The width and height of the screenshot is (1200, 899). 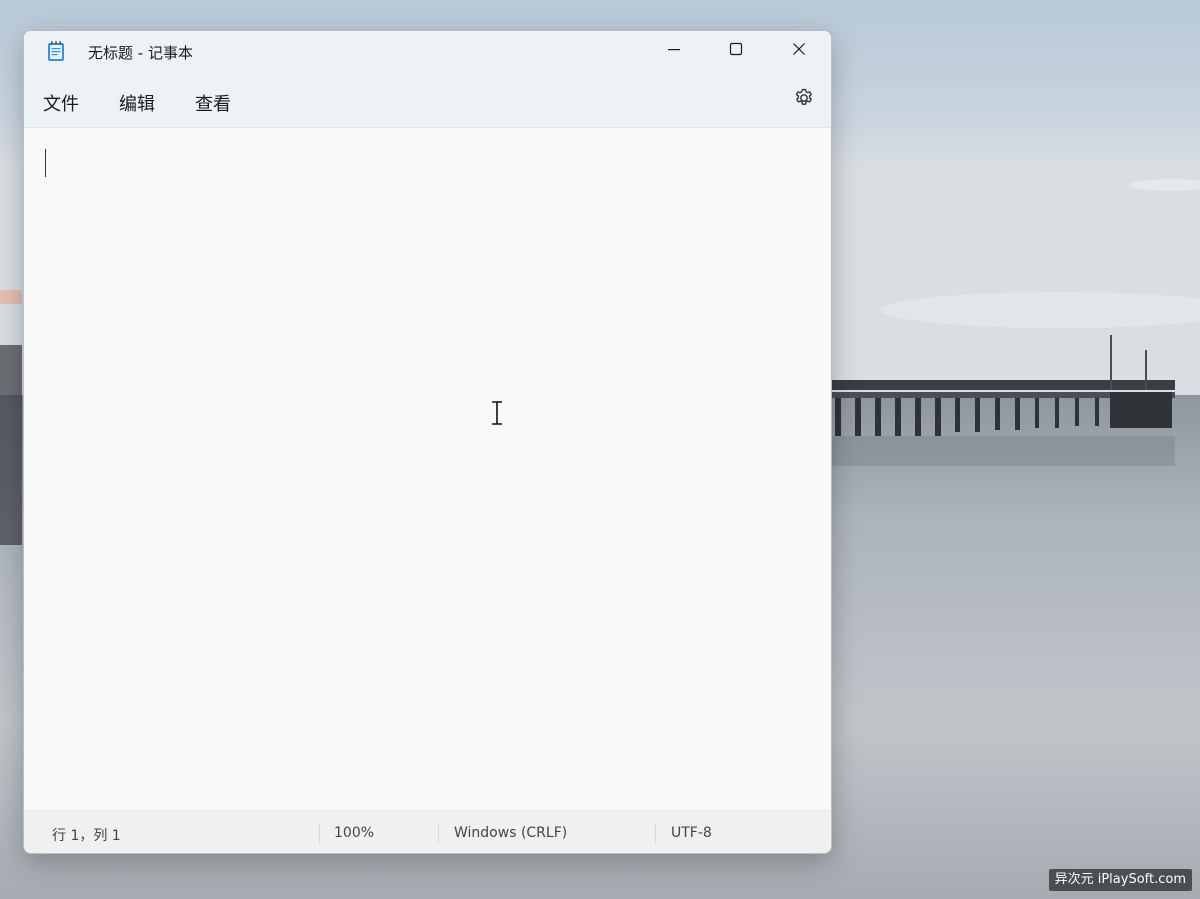 What do you see at coordinates (427, 99) in the screenshot?
I see `menu-bar: 文件 编辑 查看` at bounding box center [427, 99].